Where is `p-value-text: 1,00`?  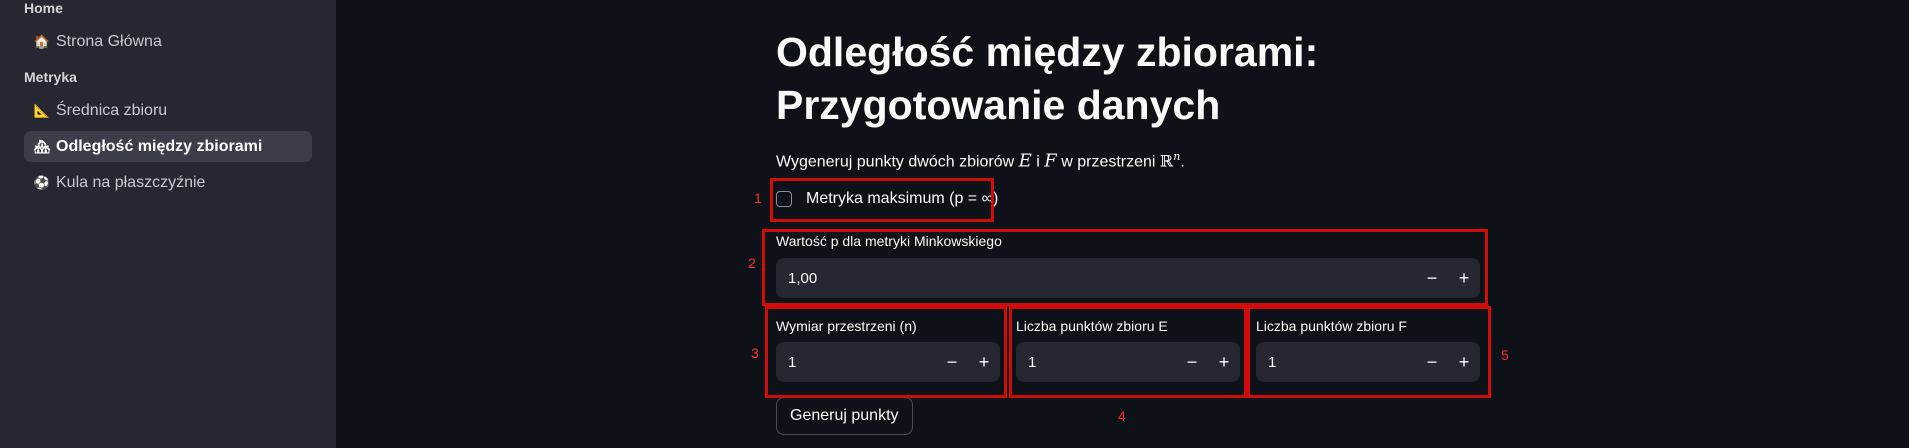 p-value-text: 1,00 is located at coordinates (1096, 278).